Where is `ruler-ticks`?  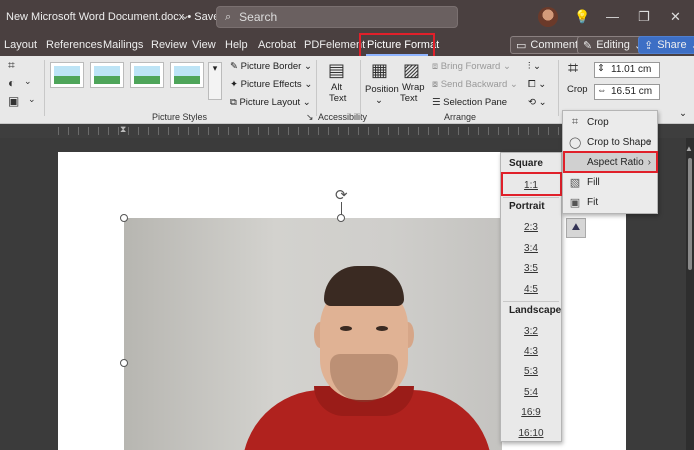
ruler-ticks is located at coordinates (343, 131).